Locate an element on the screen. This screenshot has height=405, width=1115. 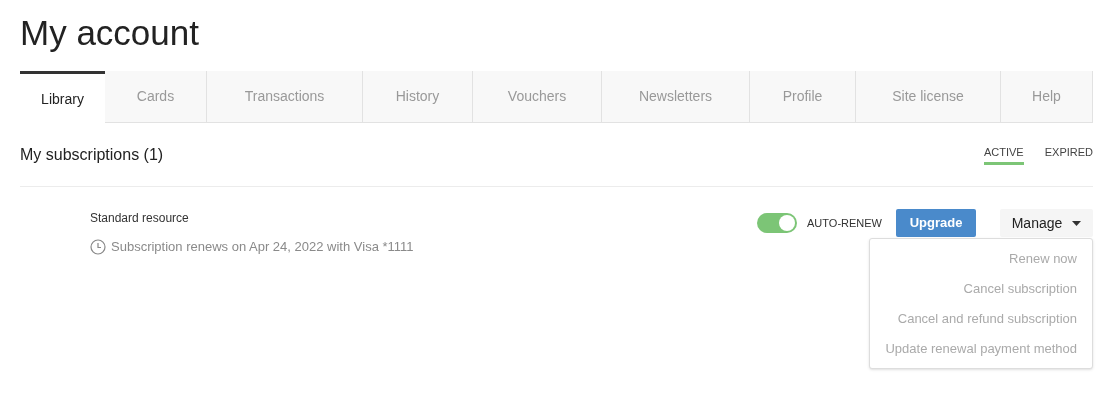
page-title: My account is located at coordinates (110, 33).